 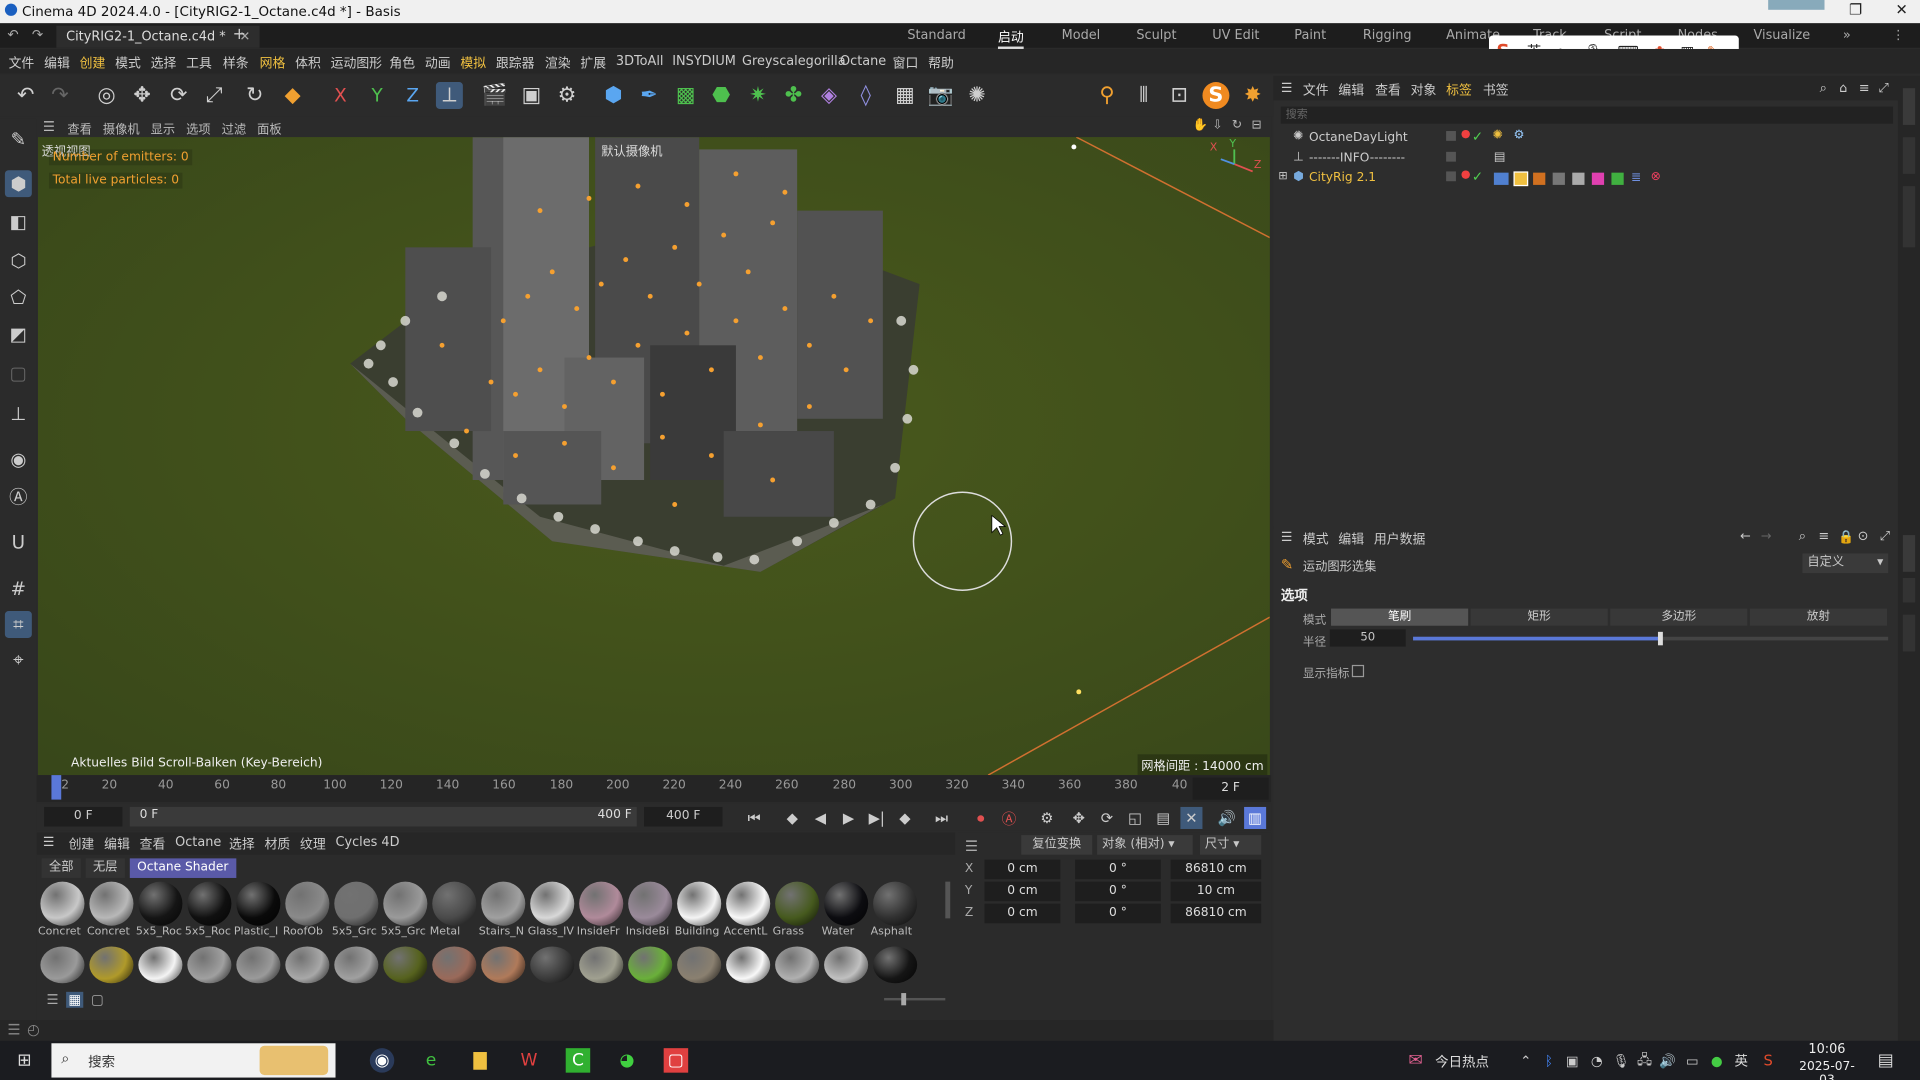 I want to click on viewport-zoom-icon: ⇩, so click(x=1217, y=125).